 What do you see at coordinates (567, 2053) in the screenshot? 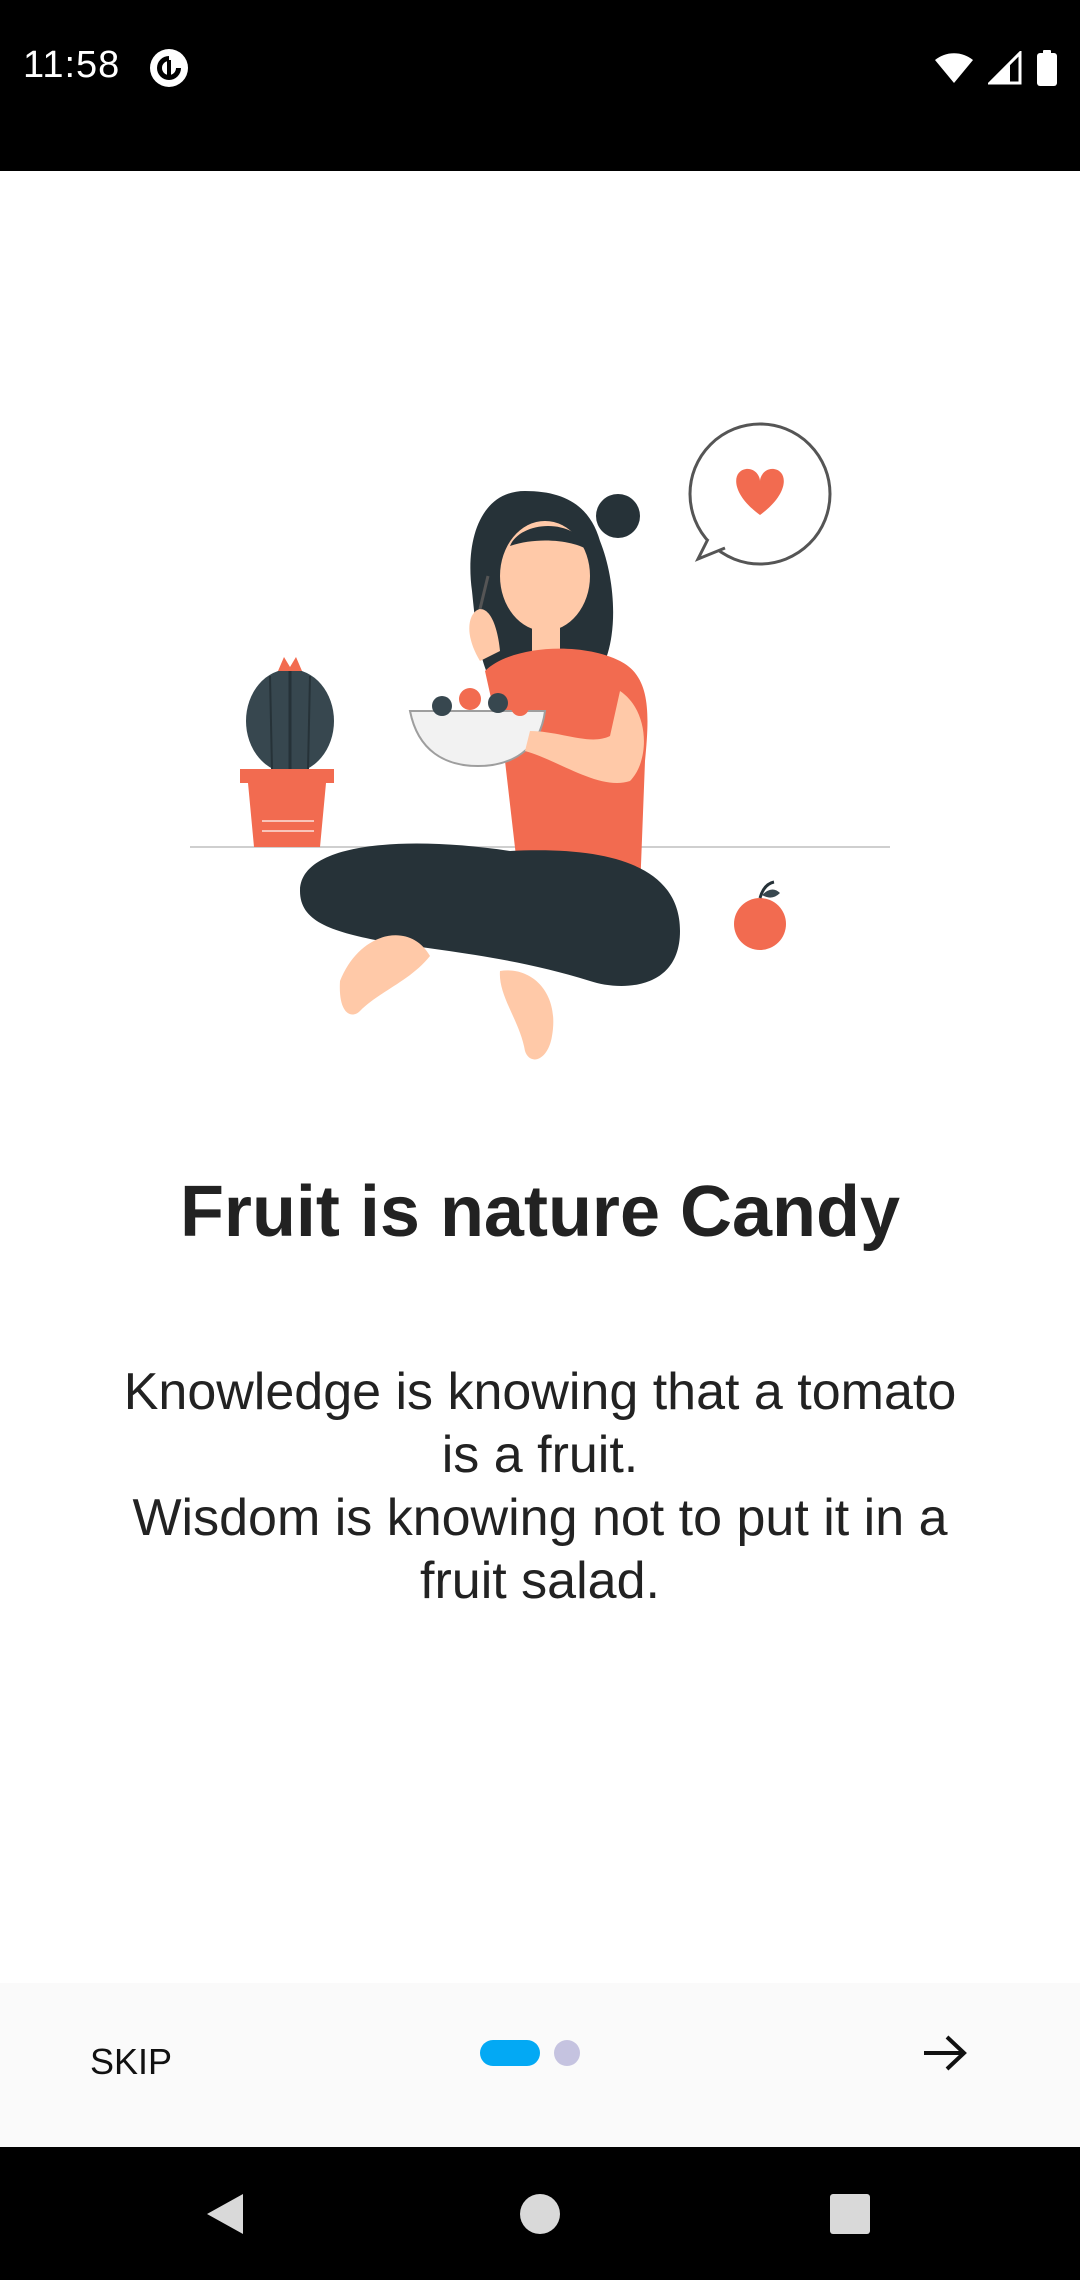
I see `page-dot` at bounding box center [567, 2053].